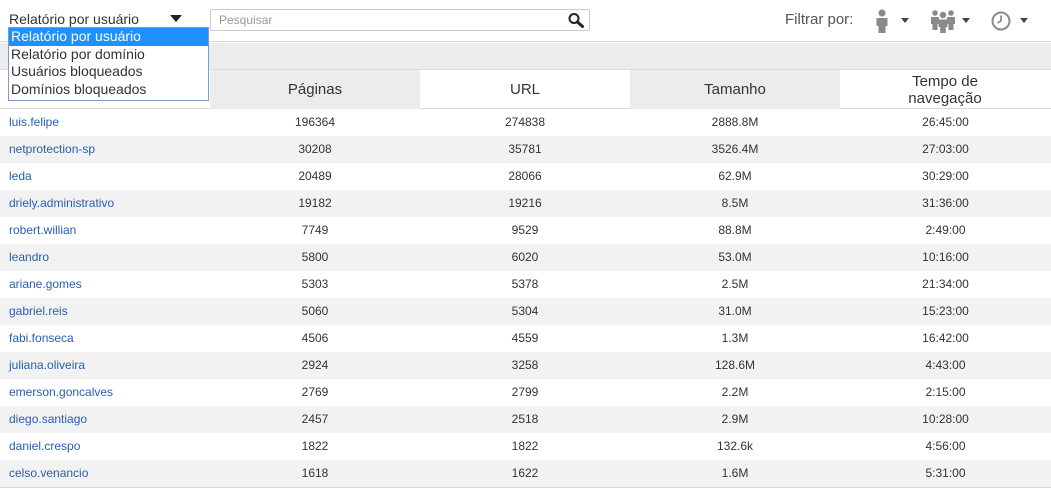 Image resolution: width=1051 pixels, height=489 pixels. What do you see at coordinates (105, 284) in the screenshot?
I see `user-link: ariane.gomes` at bounding box center [105, 284].